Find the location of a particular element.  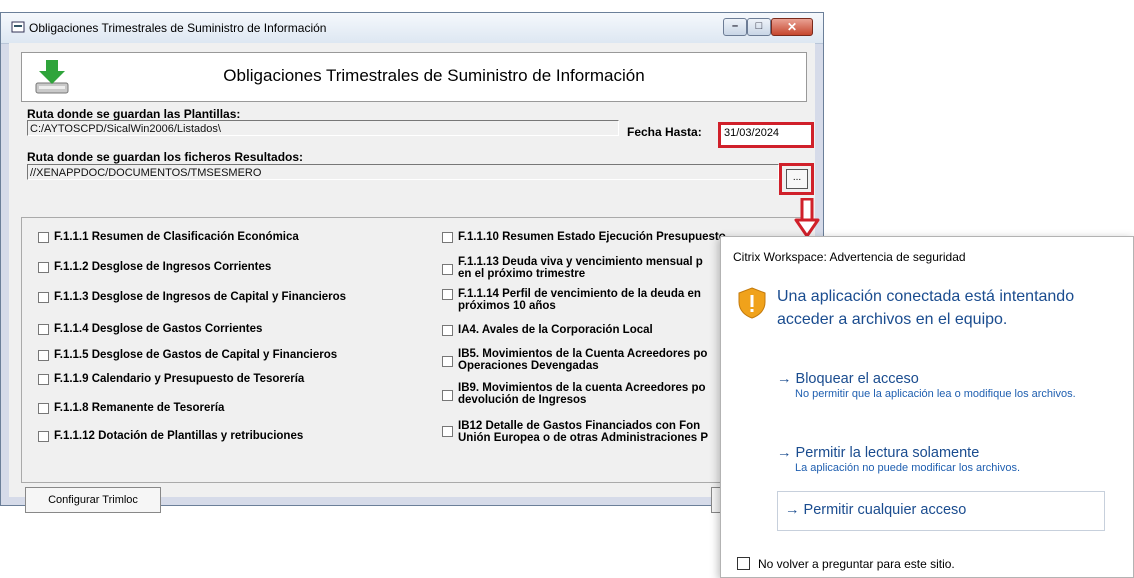

fecha-hasta-label: Fecha Hasta: is located at coordinates (664, 132).